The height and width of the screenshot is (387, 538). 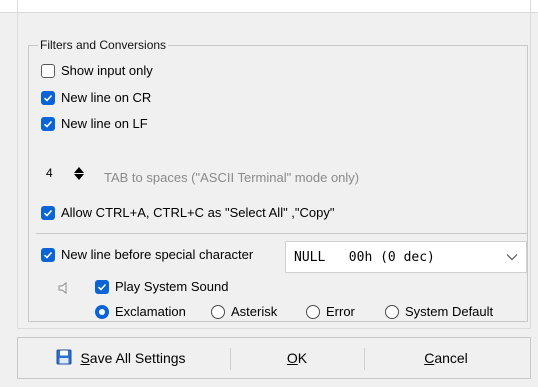 What do you see at coordinates (64, 289) in the screenshot?
I see `speaker-icon` at bounding box center [64, 289].